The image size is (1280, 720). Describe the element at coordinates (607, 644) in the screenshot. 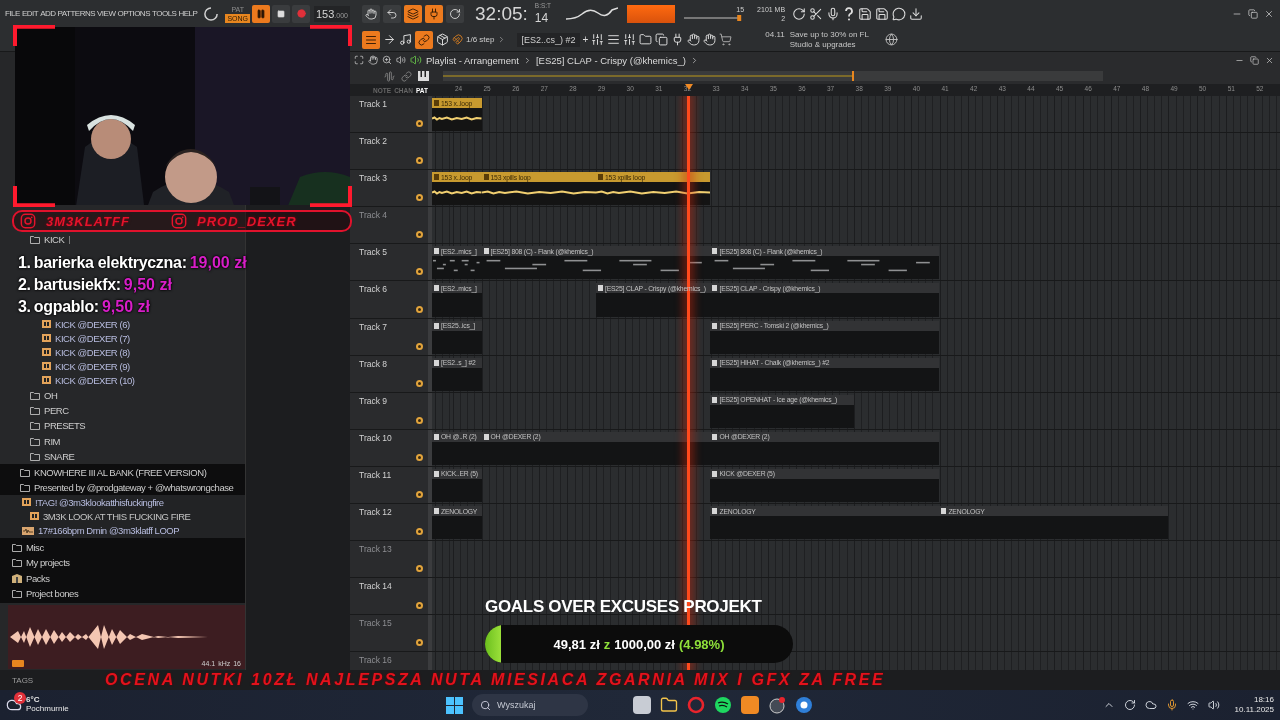

I see `goal-joiner: z` at that location.